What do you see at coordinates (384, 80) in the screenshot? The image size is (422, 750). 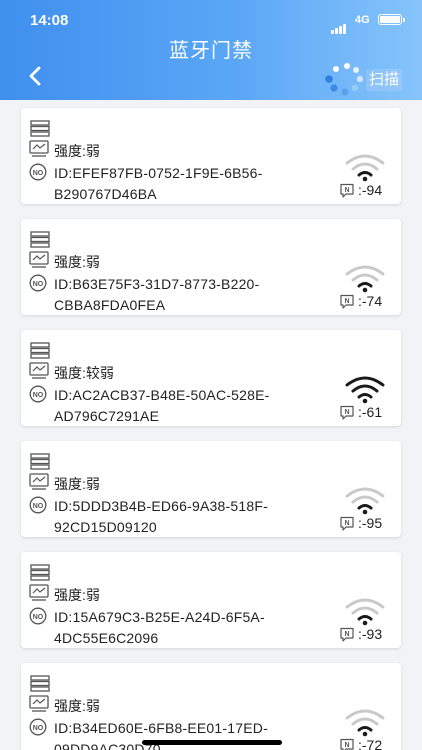 I see `scan-button: 扫描` at bounding box center [384, 80].